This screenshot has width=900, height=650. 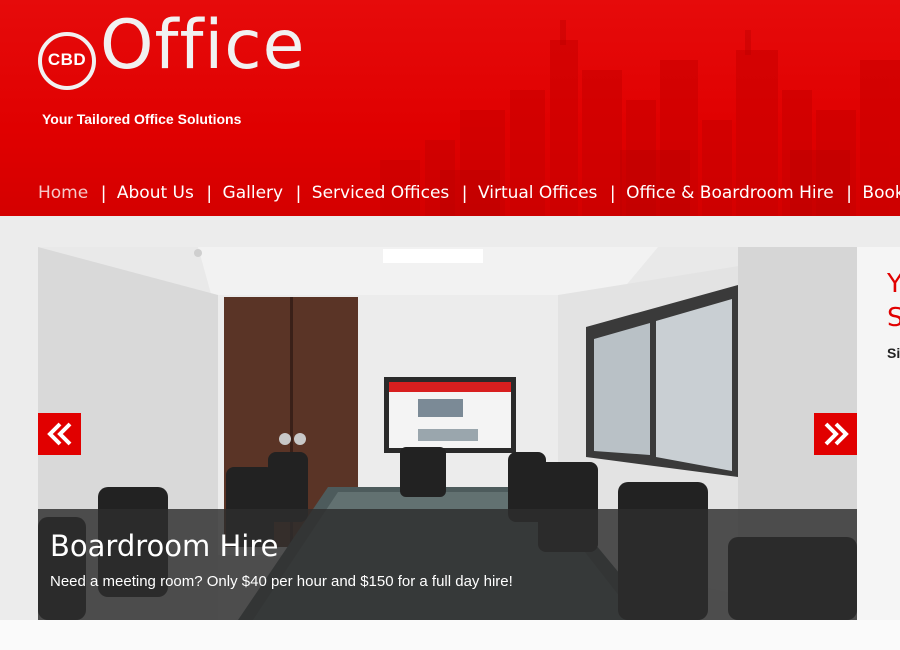 I want to click on tagline: Your Tailored Office Solutions, so click(x=142, y=119).